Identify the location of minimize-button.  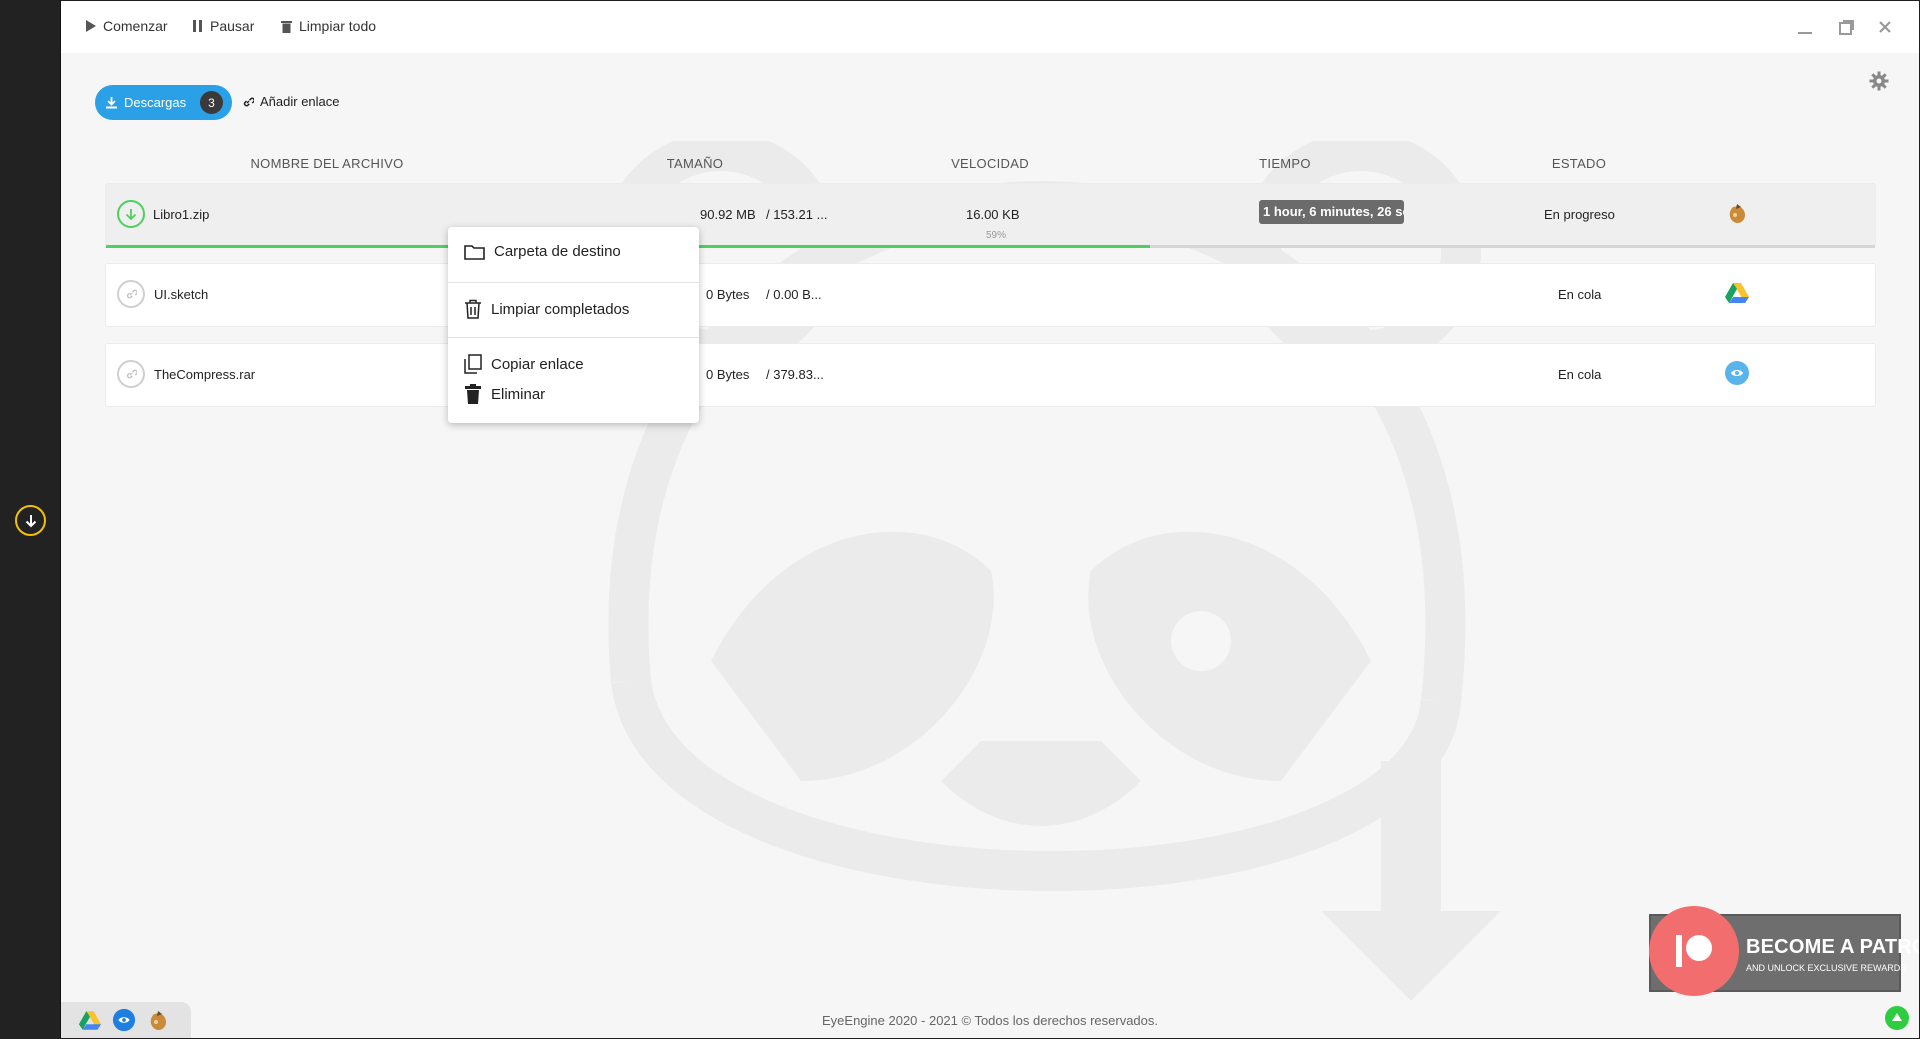
(1805, 27).